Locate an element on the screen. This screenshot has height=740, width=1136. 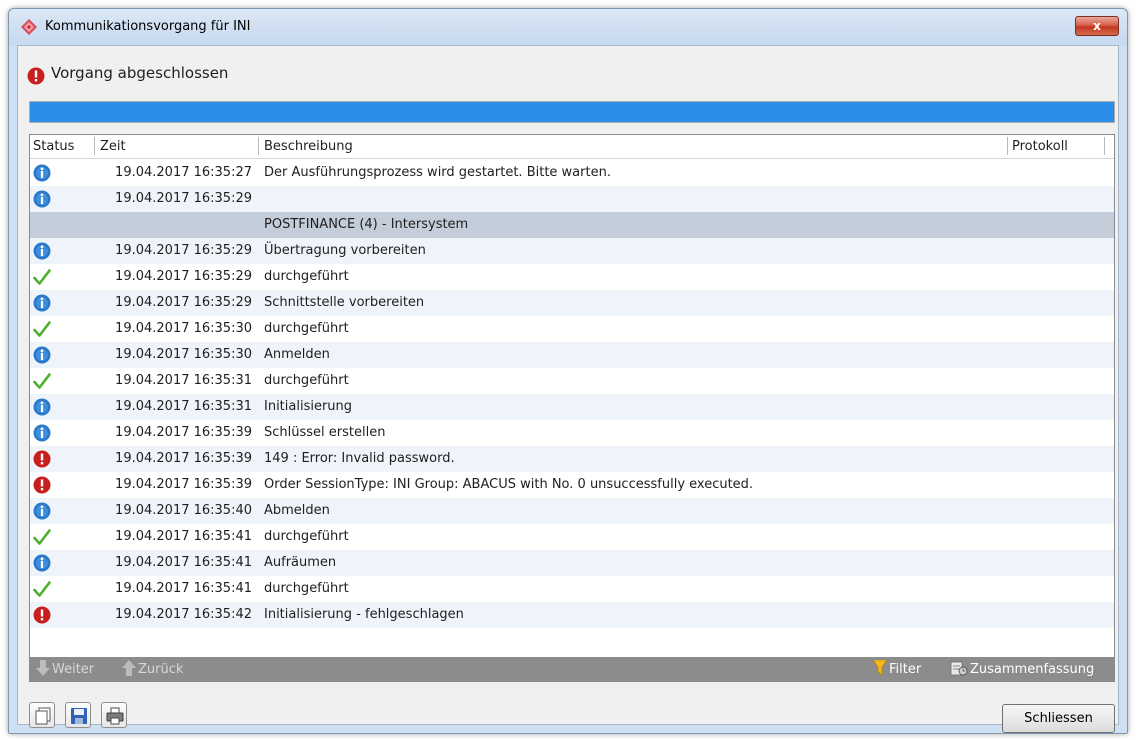
column-header-status: Status is located at coordinates (53, 146).